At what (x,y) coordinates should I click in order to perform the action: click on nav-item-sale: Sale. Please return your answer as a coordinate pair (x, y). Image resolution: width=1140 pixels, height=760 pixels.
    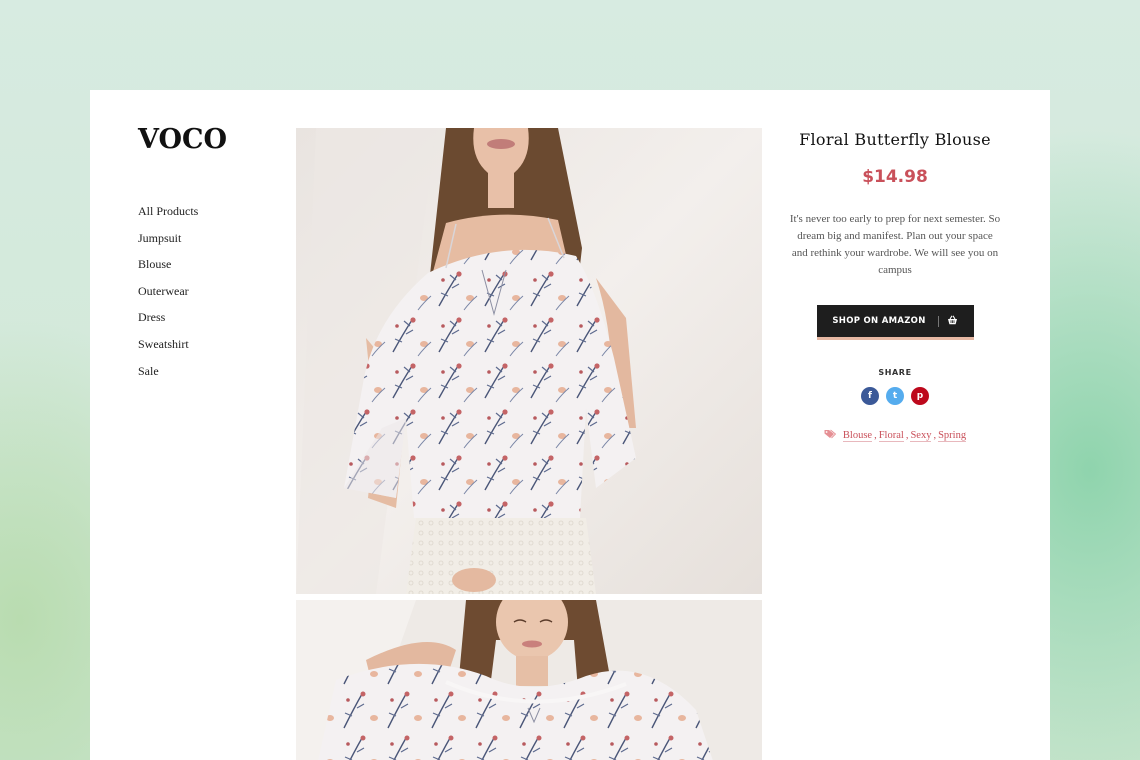
    Looking at the image, I should click on (168, 377).